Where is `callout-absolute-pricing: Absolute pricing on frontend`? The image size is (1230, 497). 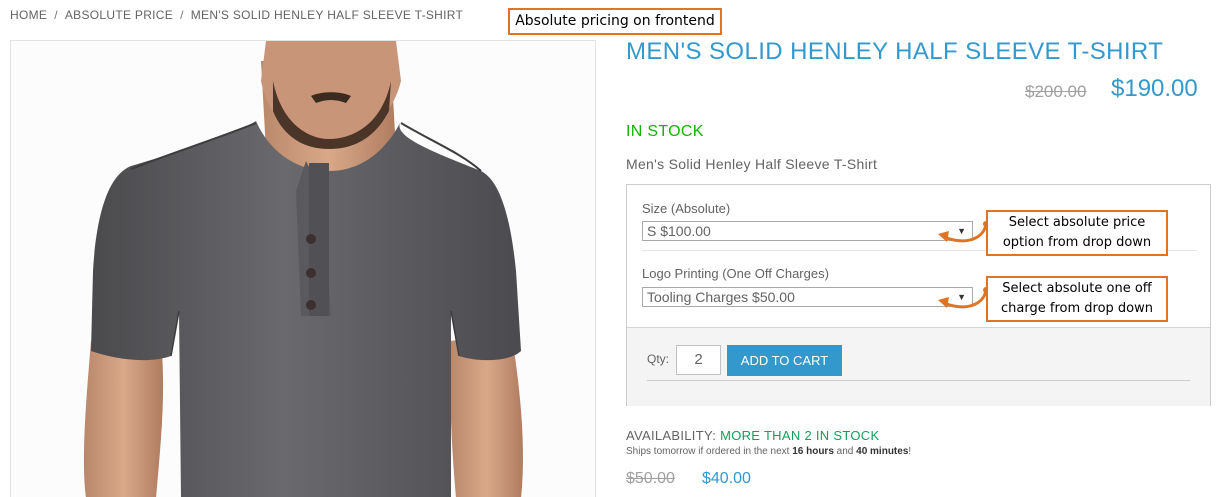 callout-absolute-pricing: Absolute pricing on frontend is located at coordinates (615, 21).